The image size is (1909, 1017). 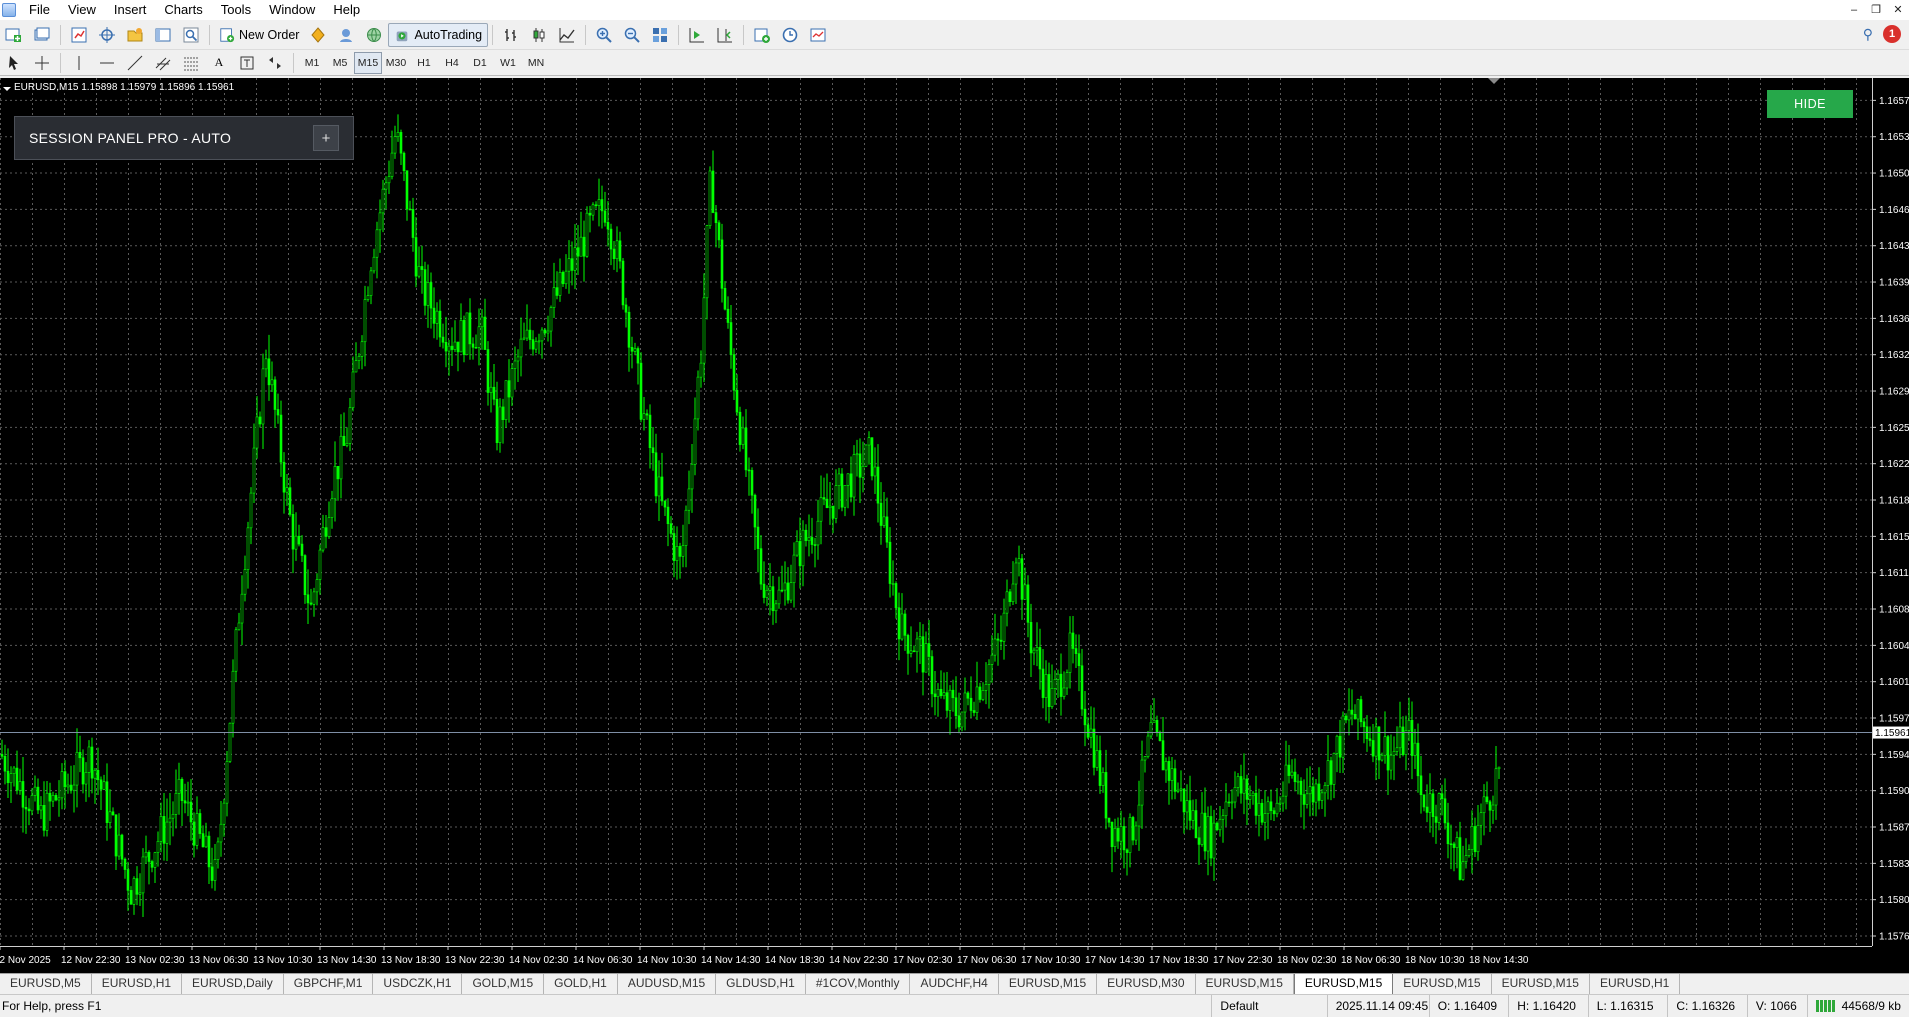 I want to click on autotrading-icon, so click(x=402, y=35).